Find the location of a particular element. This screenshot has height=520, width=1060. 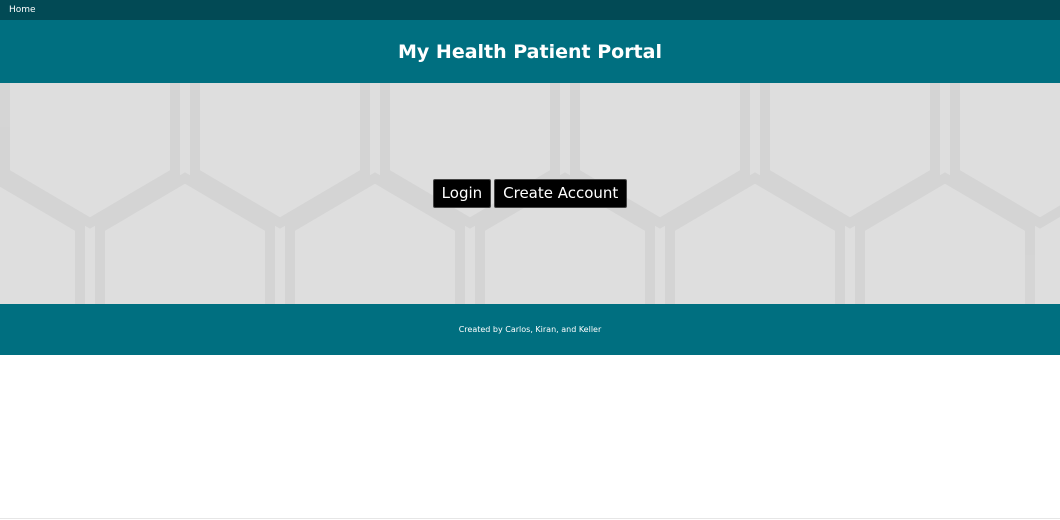

login-button: Login is located at coordinates (462, 193).